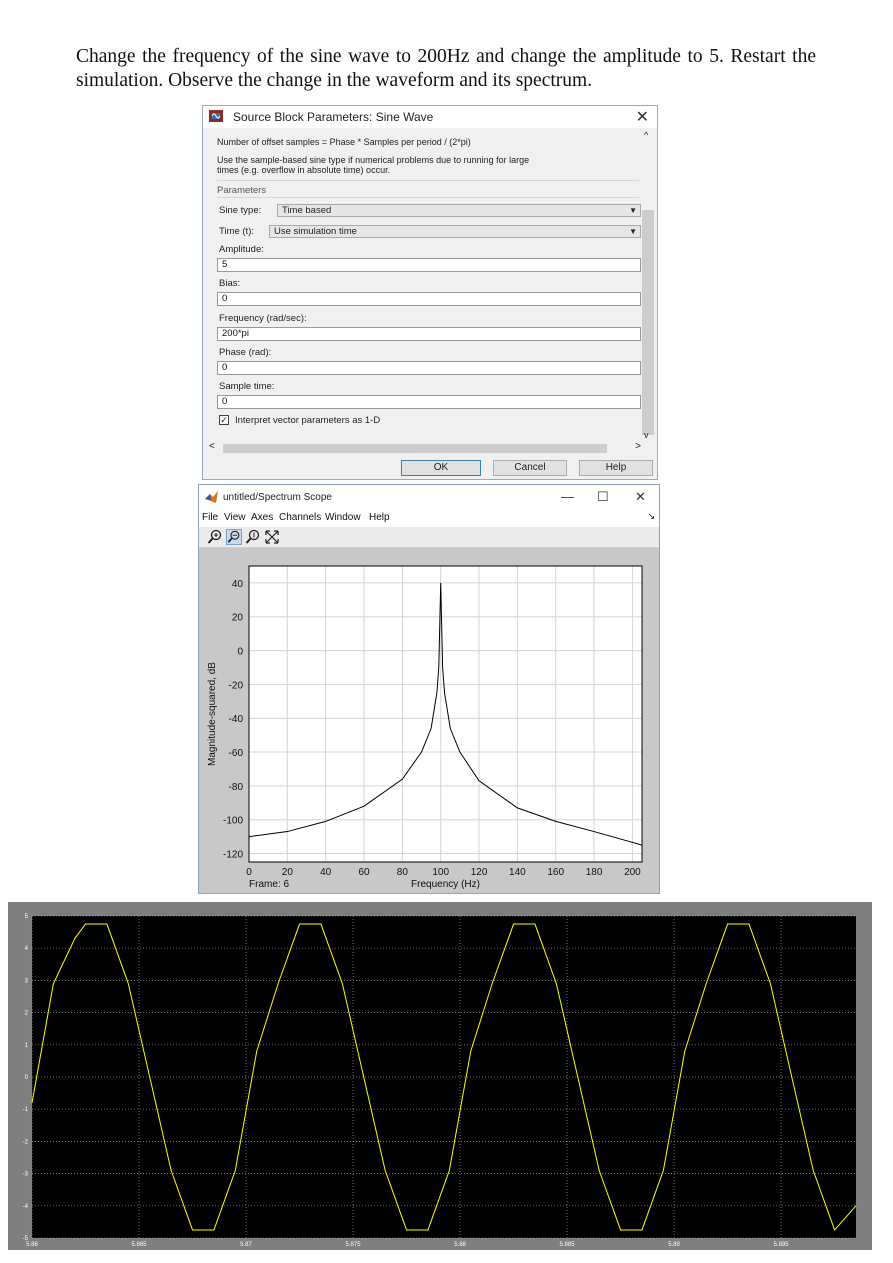  I want to click on menu-channels: Channels, so click(300, 517).